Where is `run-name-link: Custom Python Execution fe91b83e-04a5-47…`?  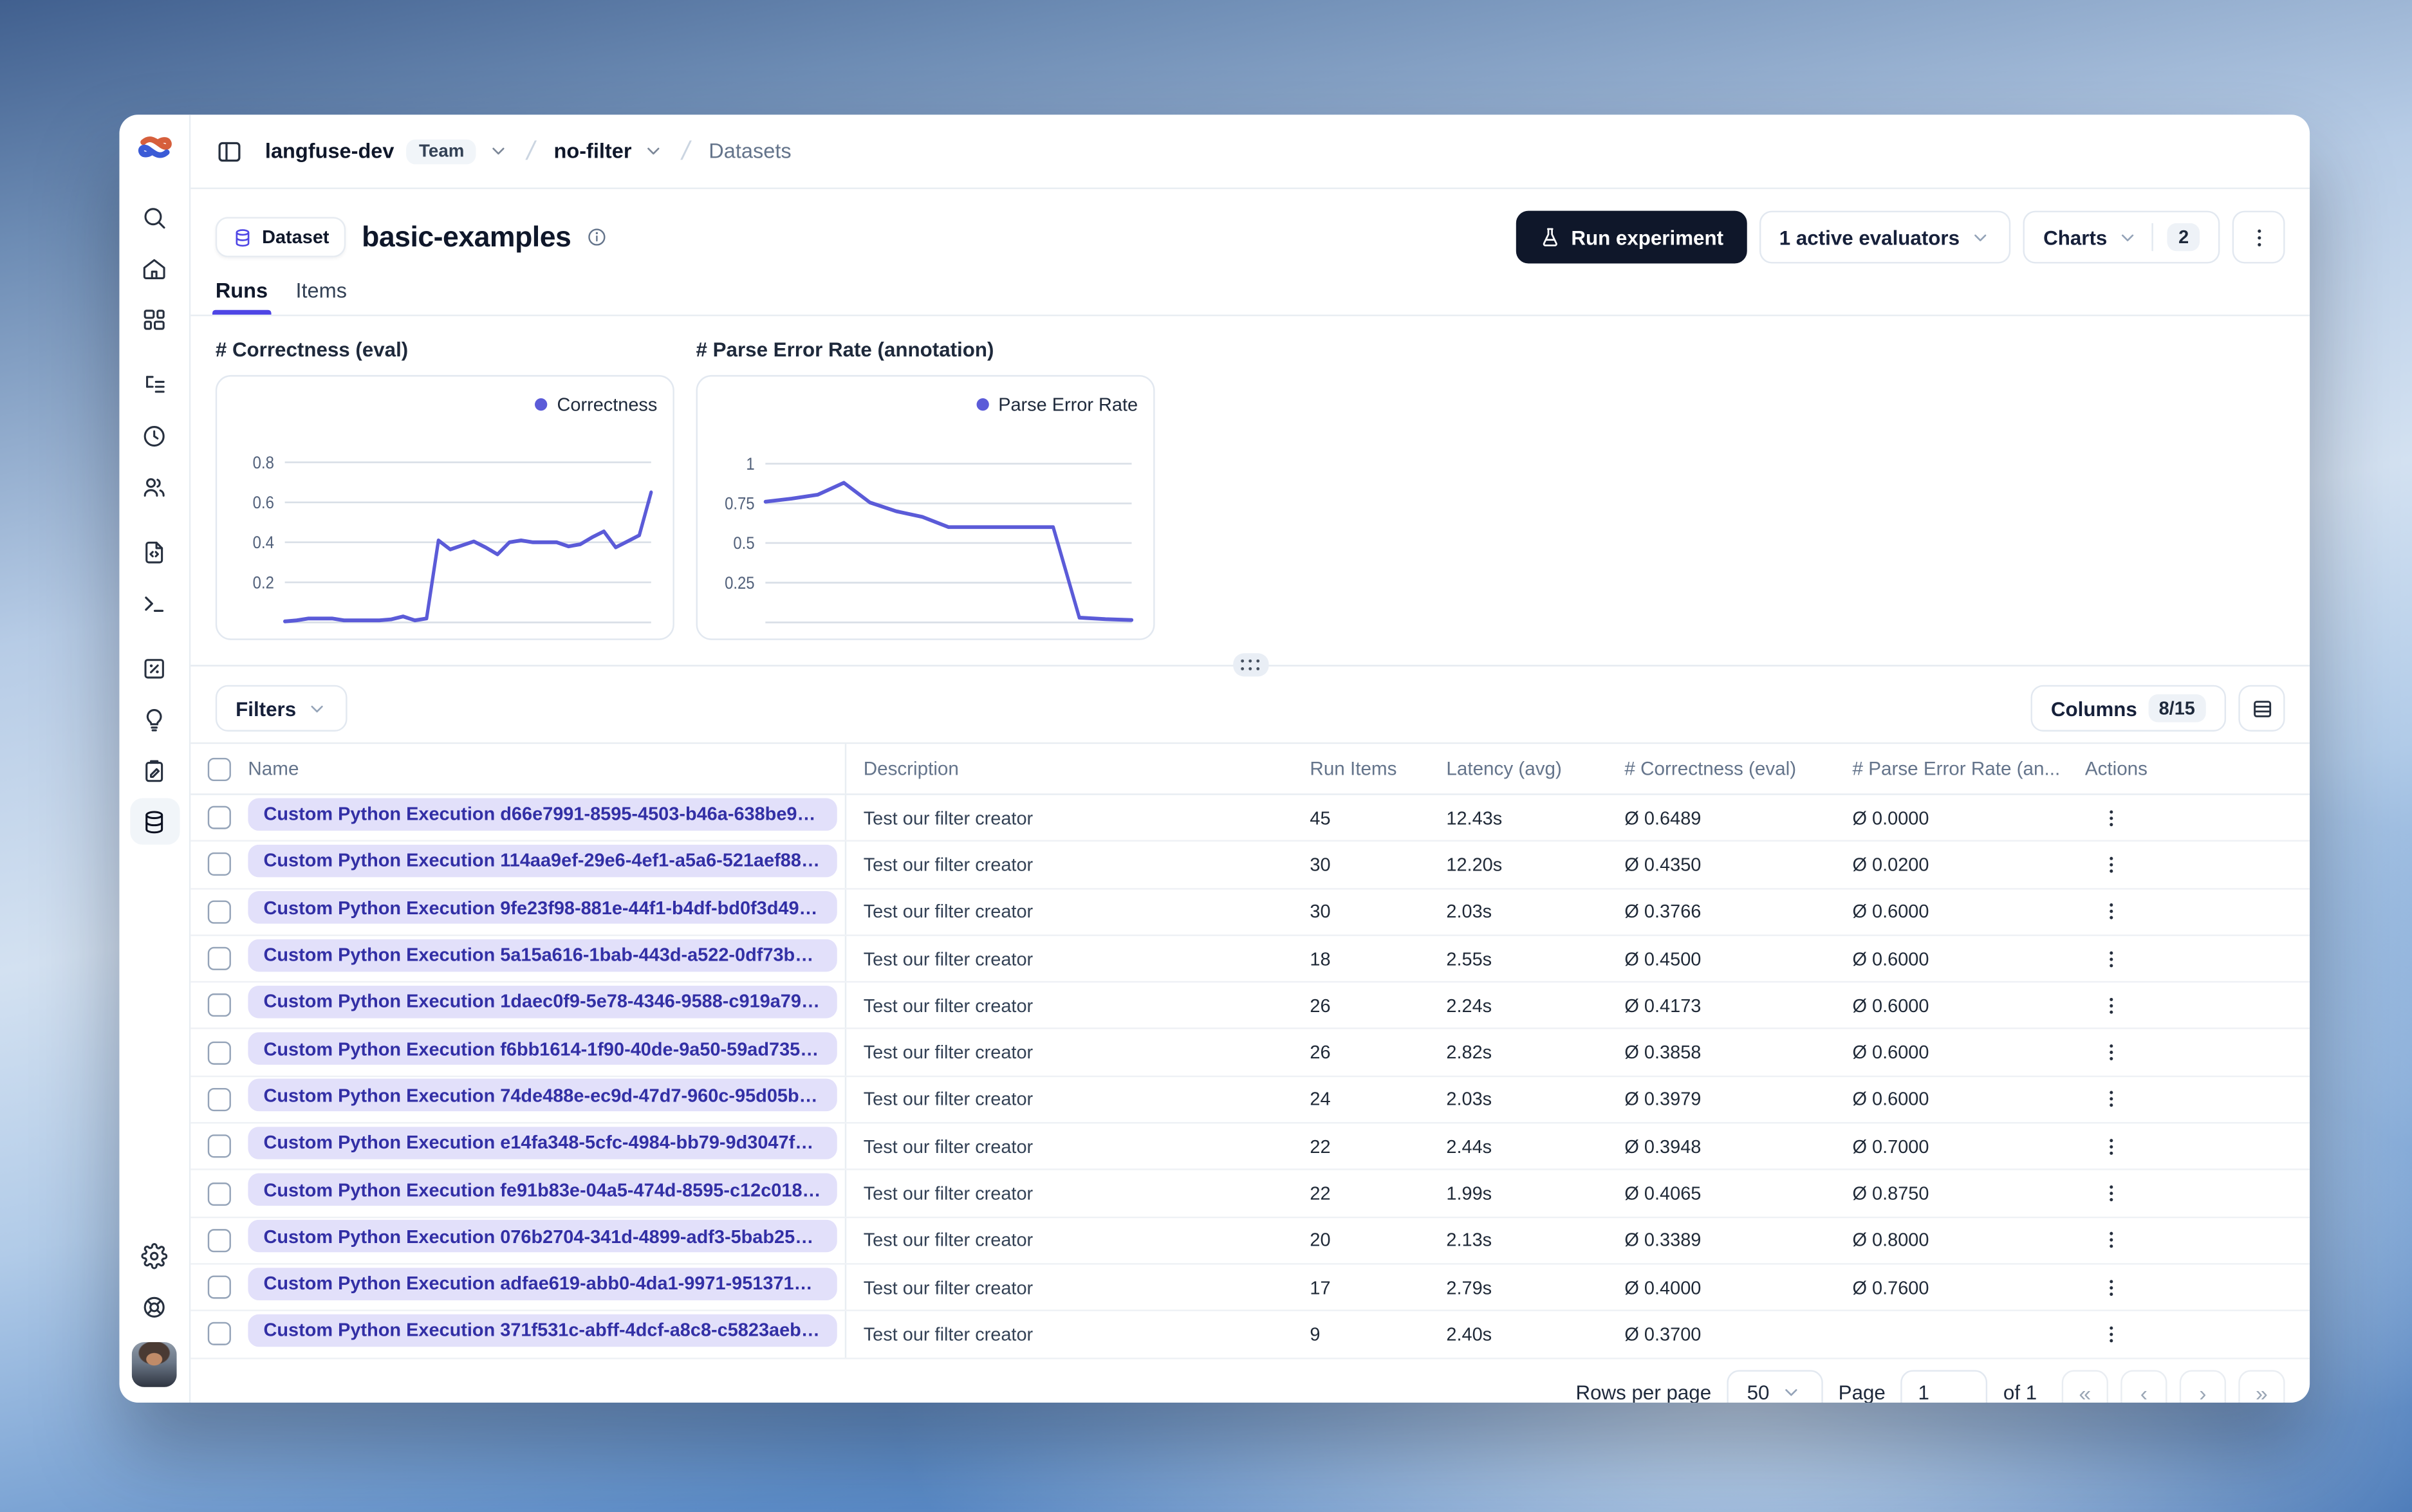 run-name-link: Custom Python Execution fe91b83e-04a5-47… is located at coordinates (542, 1189).